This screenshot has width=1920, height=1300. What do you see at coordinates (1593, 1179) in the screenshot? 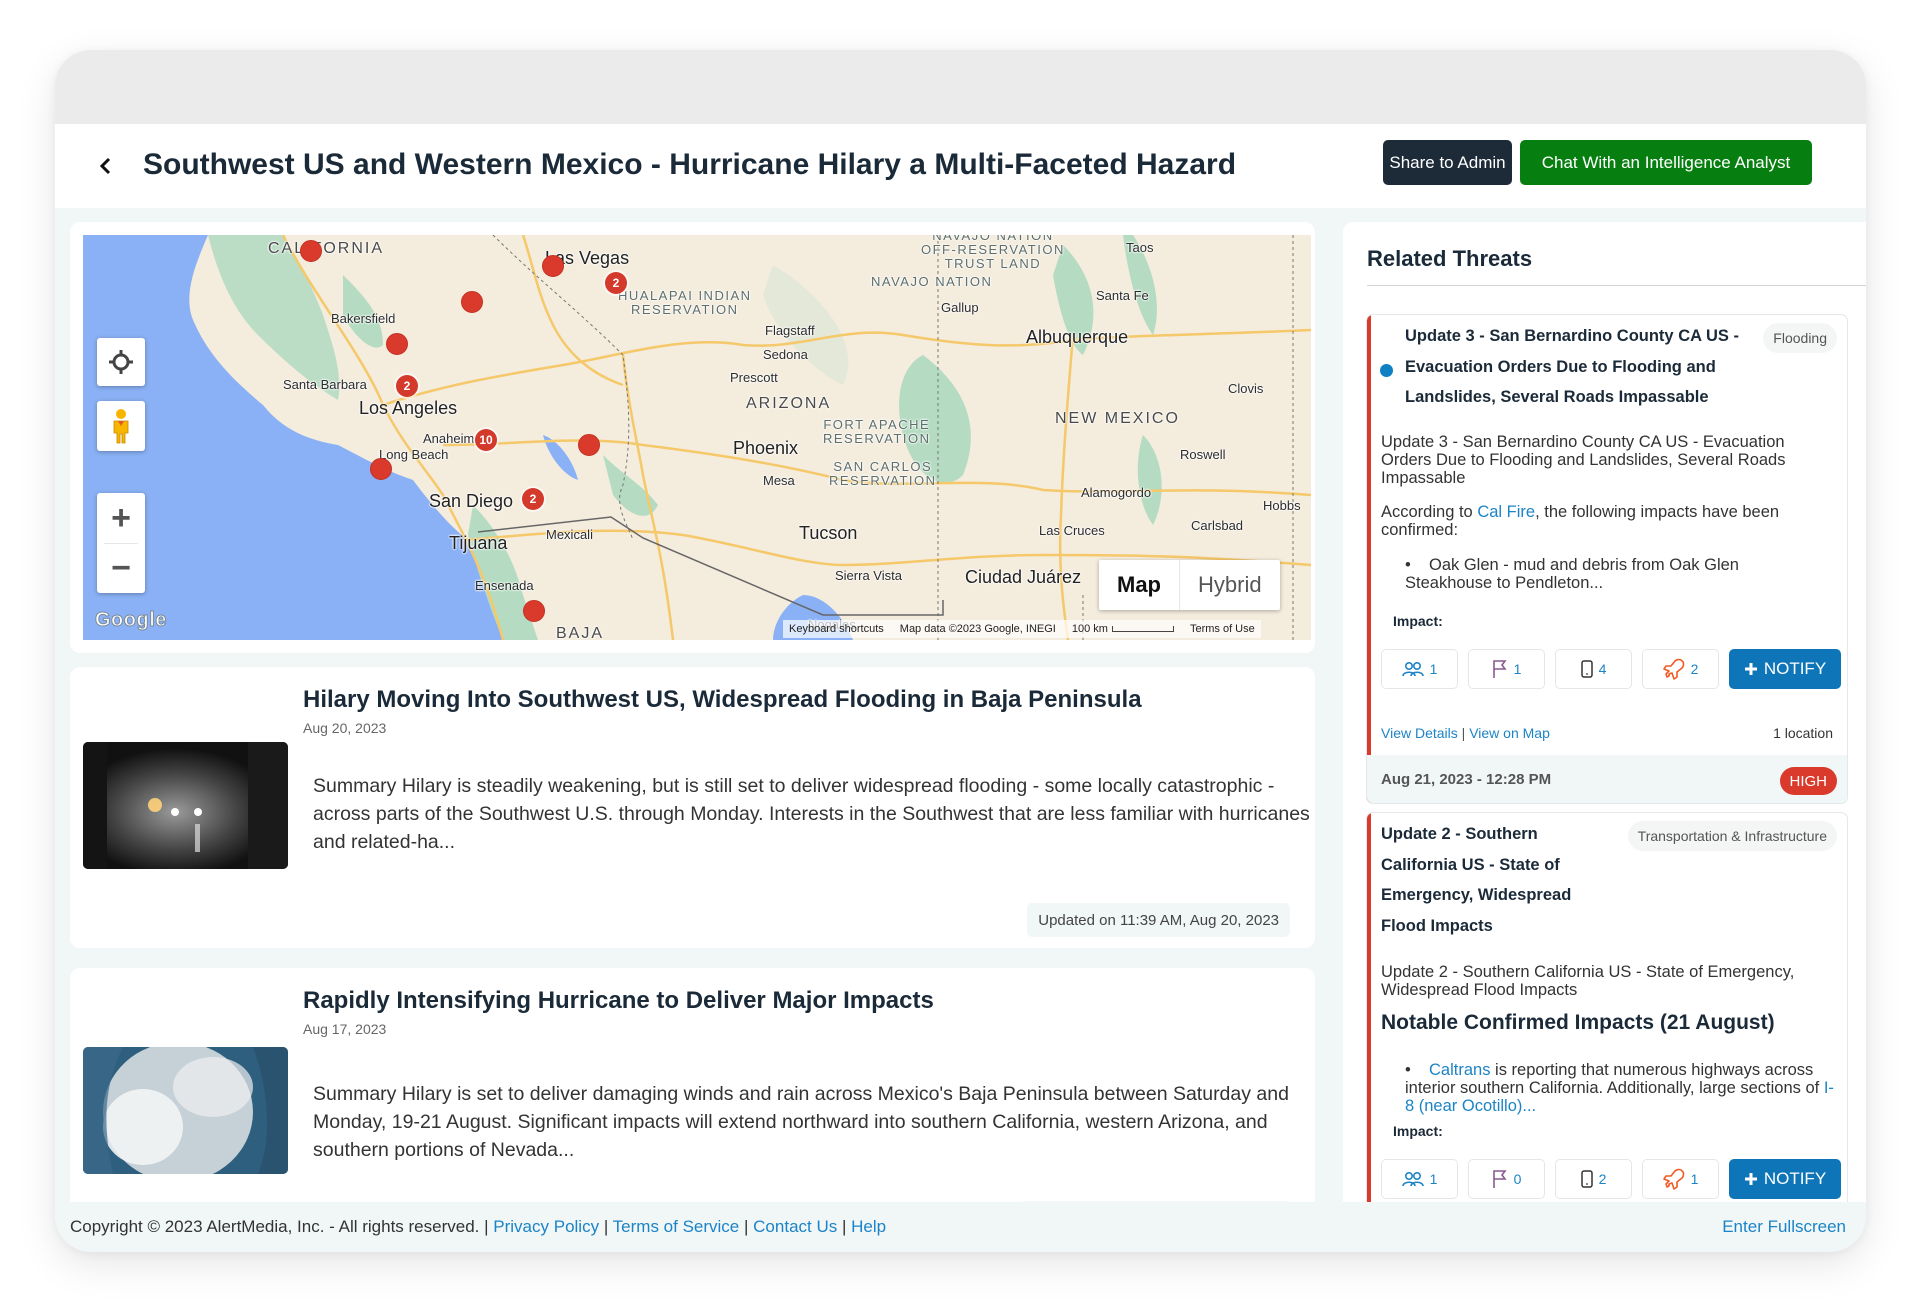
I see `impact-devices-button: 2` at bounding box center [1593, 1179].